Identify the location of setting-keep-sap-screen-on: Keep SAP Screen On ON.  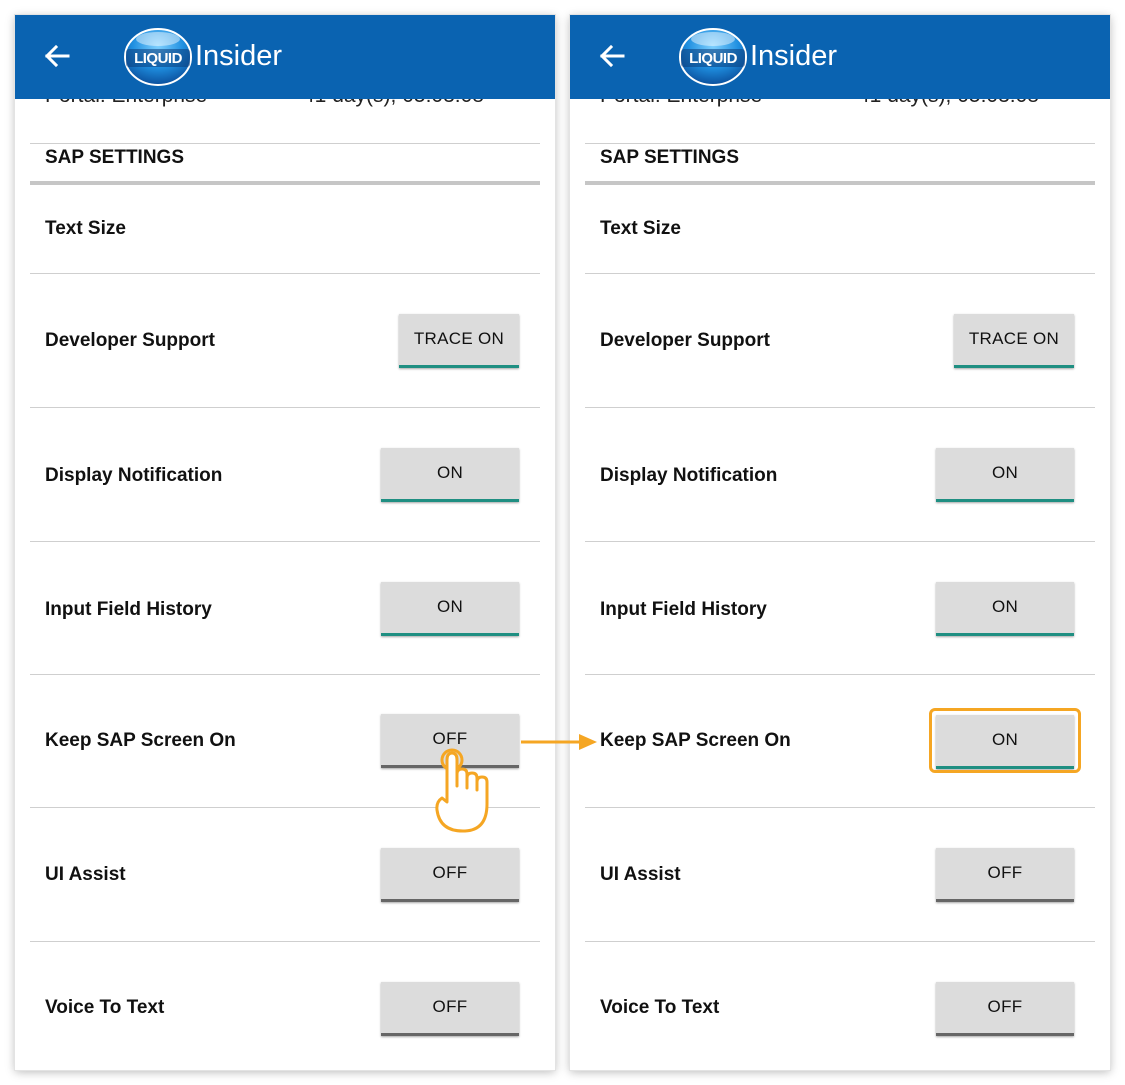
(840, 741).